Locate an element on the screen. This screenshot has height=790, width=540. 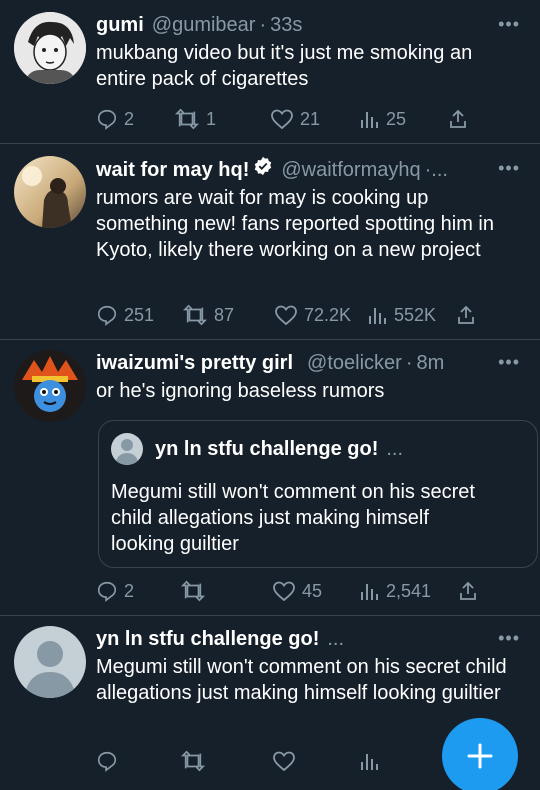
timestamp: 33s is located at coordinates (286, 25).